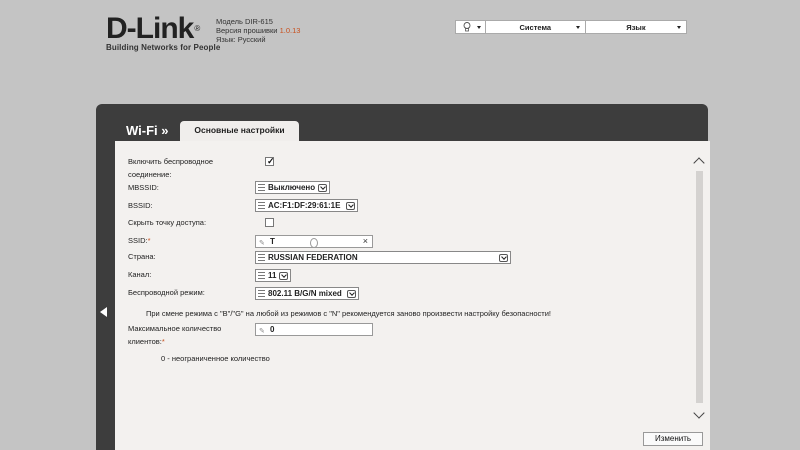 This screenshot has height=450, width=800. I want to click on bssid-label: BSSID:, so click(140, 205).